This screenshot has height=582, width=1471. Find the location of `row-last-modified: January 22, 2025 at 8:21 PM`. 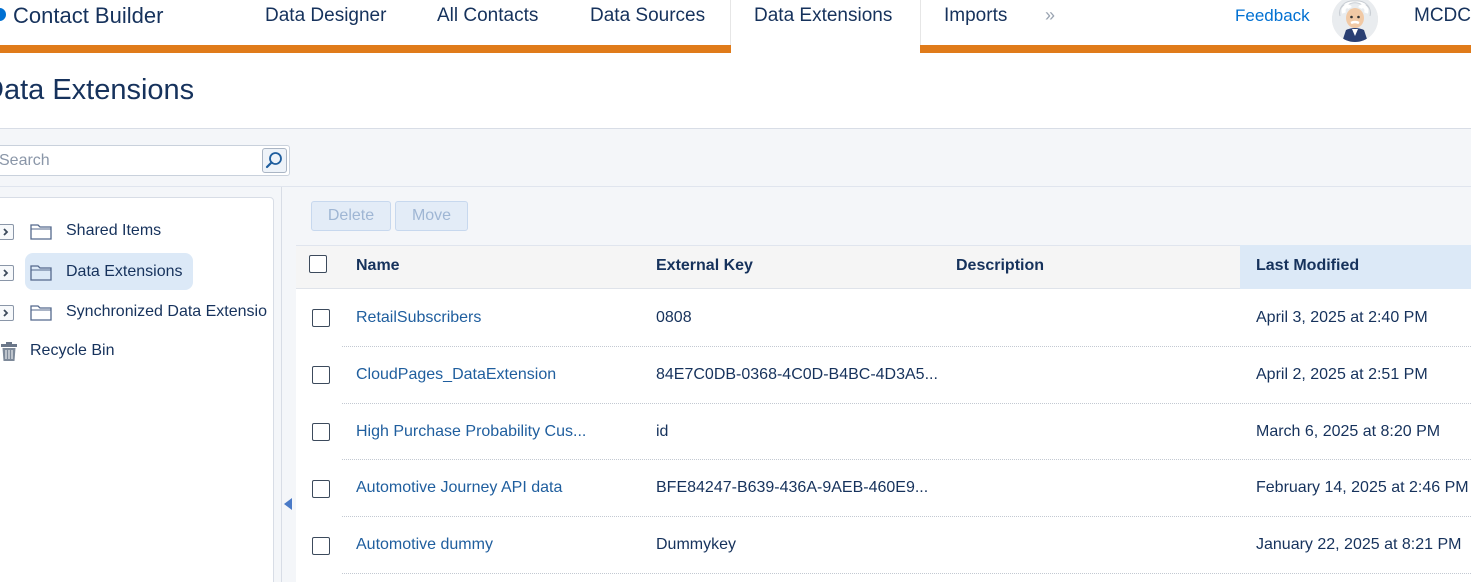

row-last-modified: January 22, 2025 at 8:21 PM is located at coordinates (1359, 544).